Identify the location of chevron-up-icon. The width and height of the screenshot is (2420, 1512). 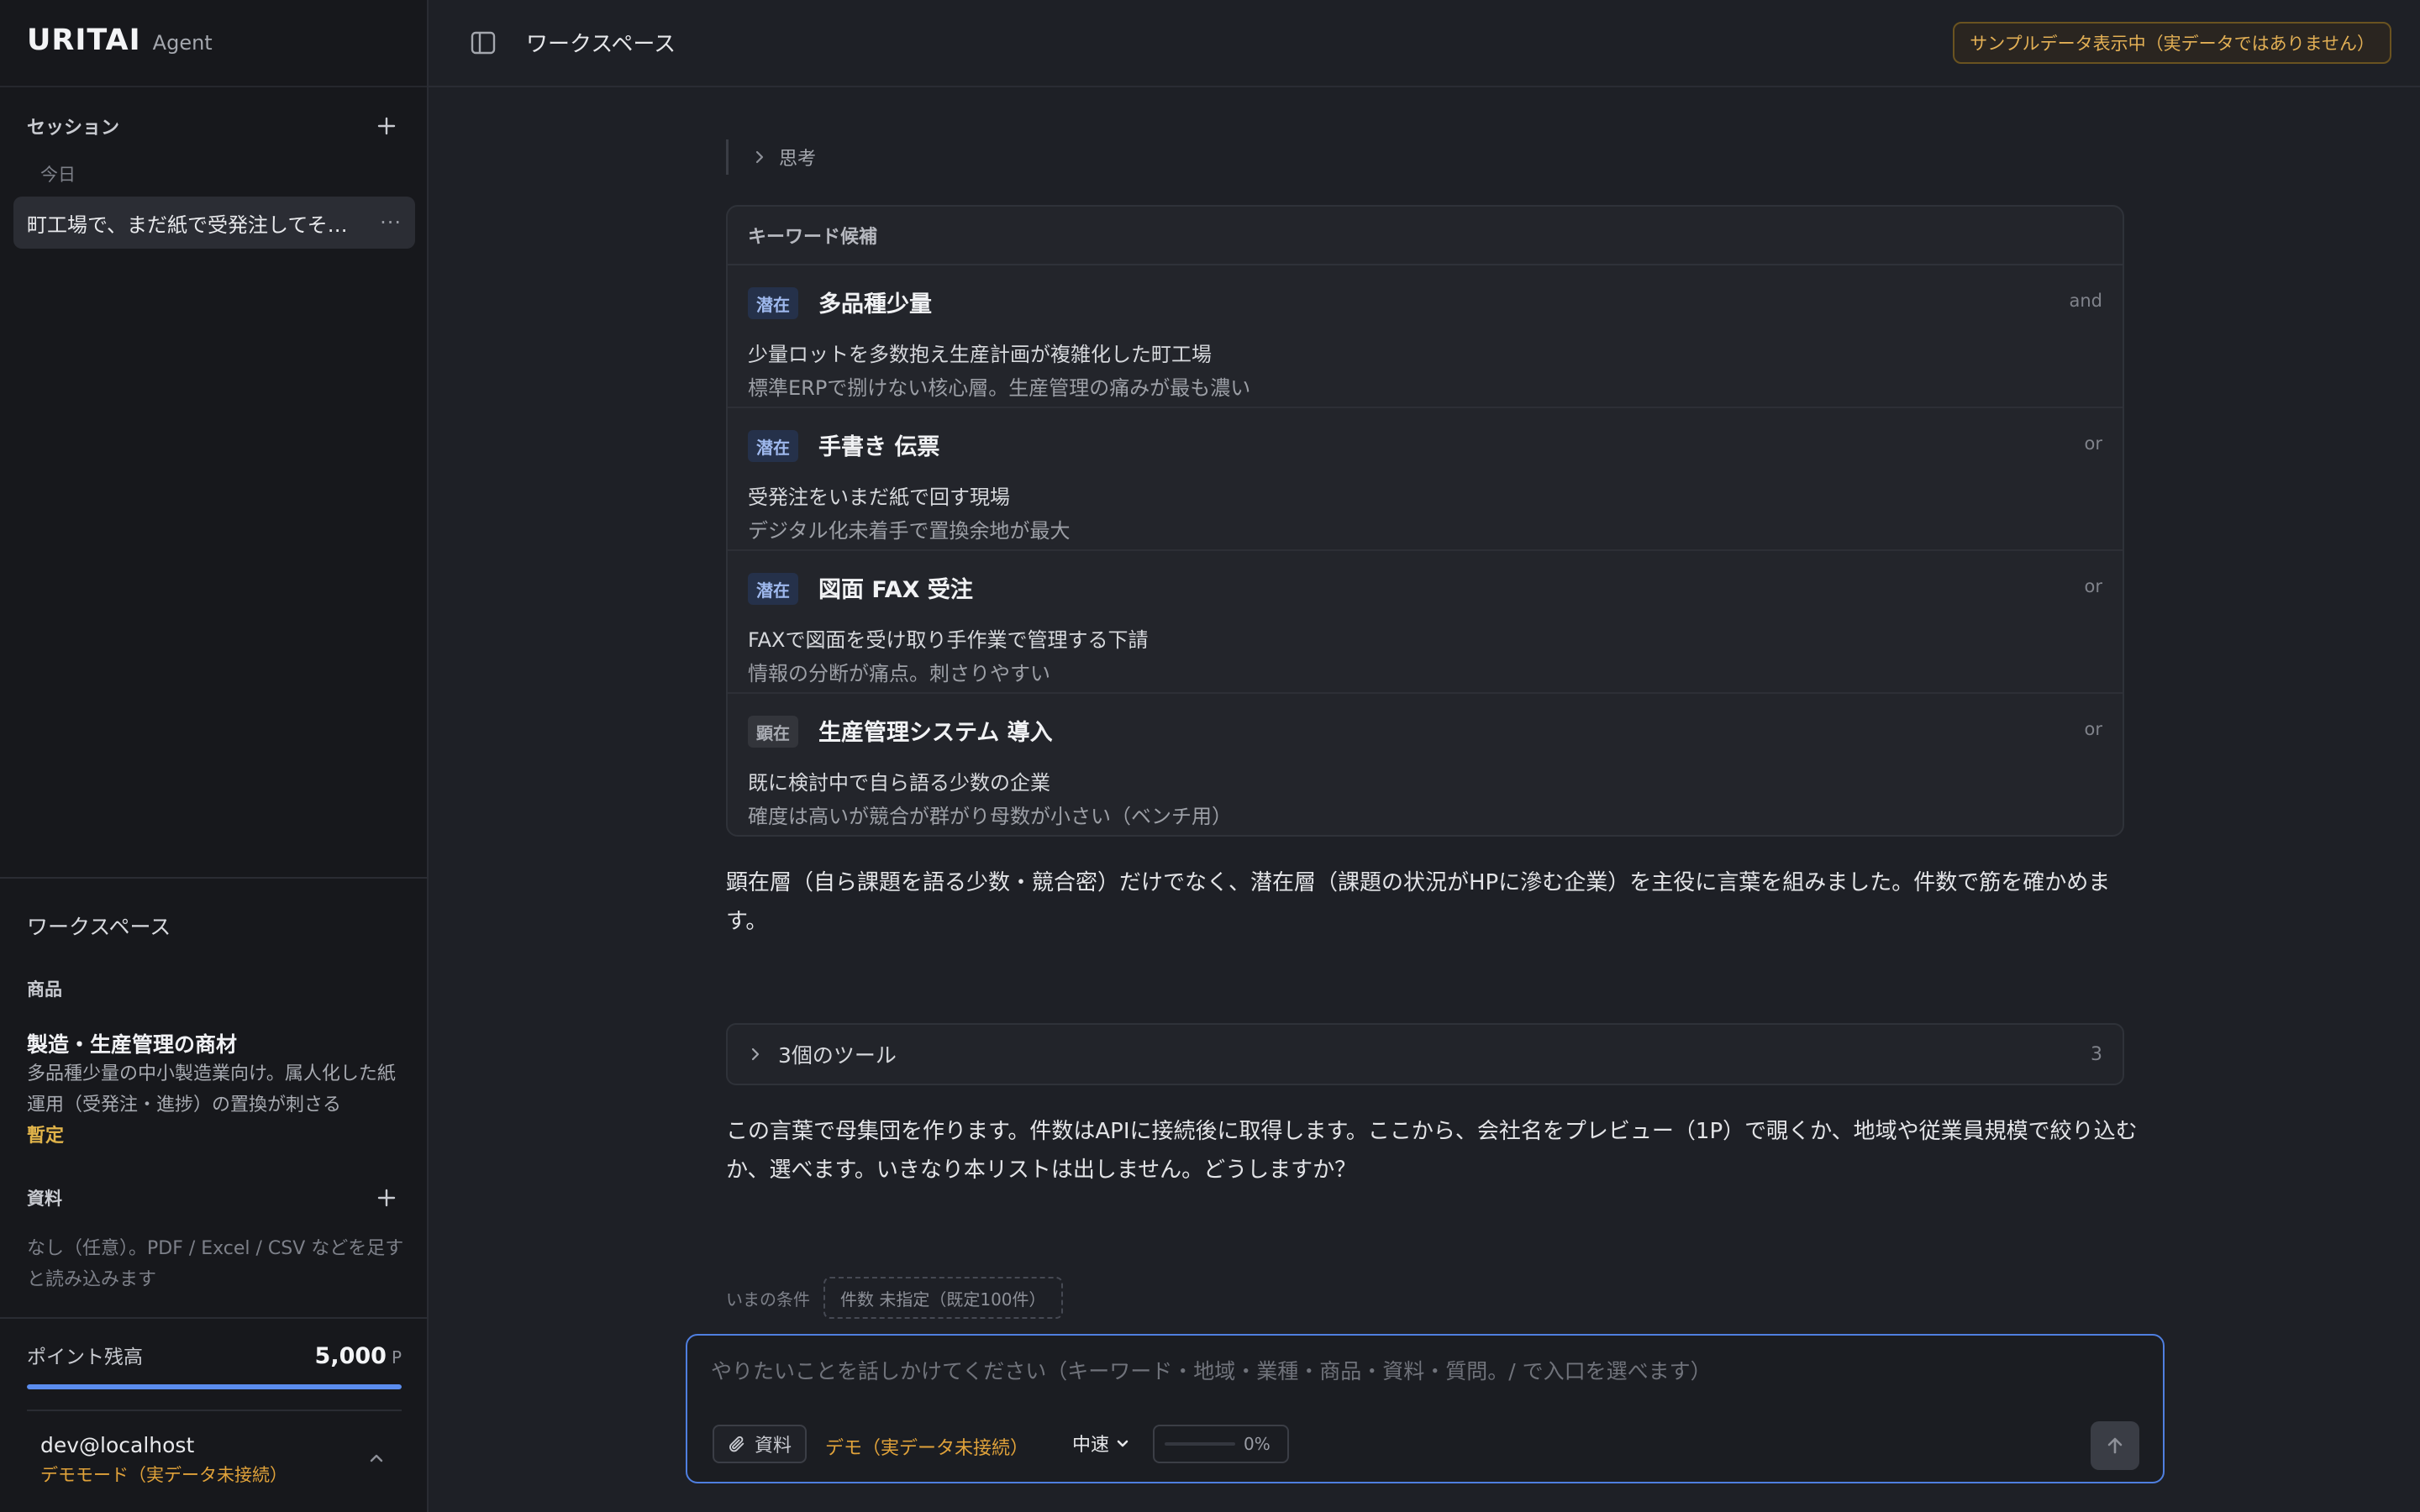
(376, 1458).